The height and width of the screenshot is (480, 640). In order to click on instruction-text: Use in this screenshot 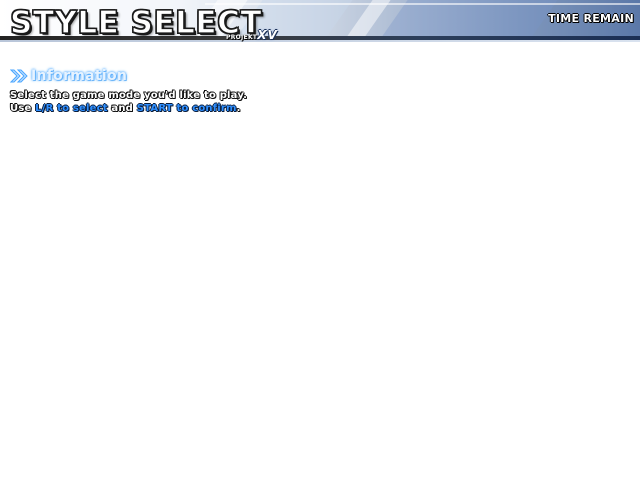, I will do `click(23, 108)`.